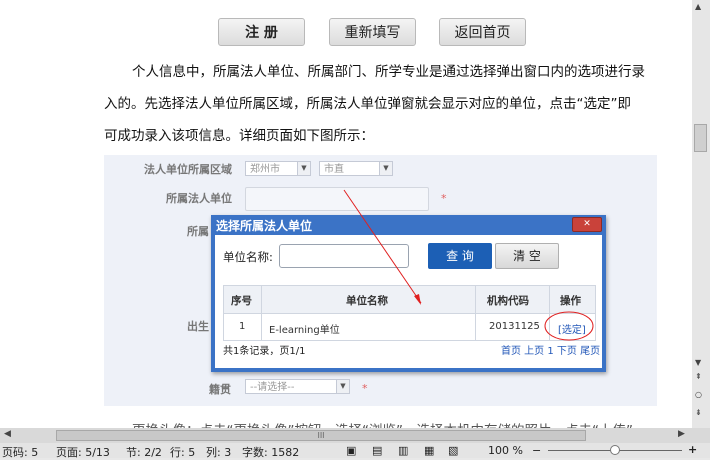 This screenshot has width=710, height=460. I want to click on scroll-thumb: III, so click(321, 435).